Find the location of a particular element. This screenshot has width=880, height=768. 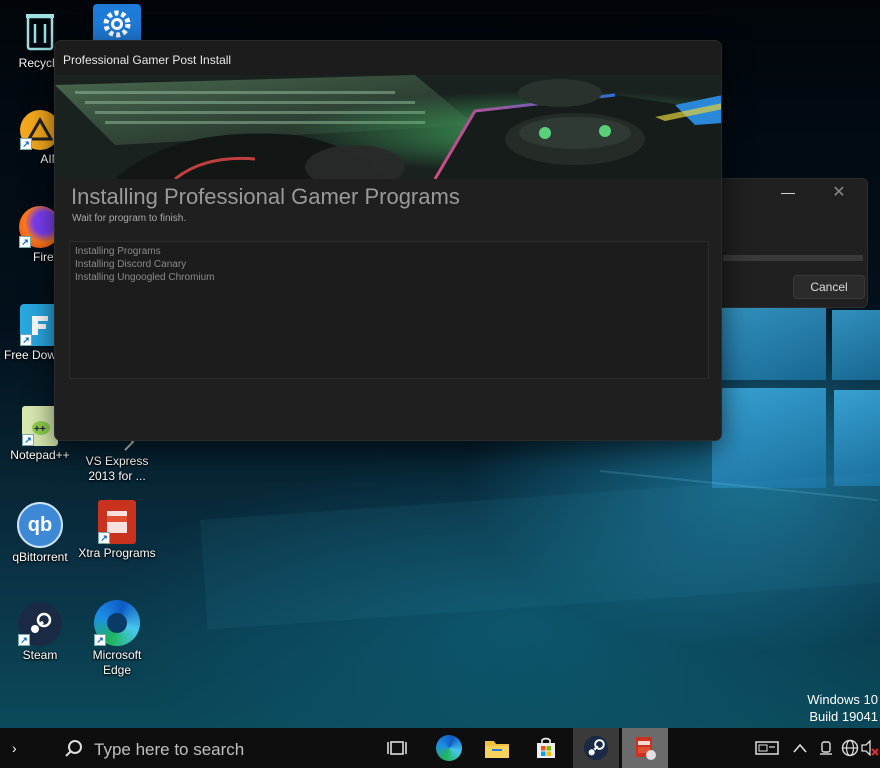

desktop-icon-label: Steam is located at coordinates (40, 655).